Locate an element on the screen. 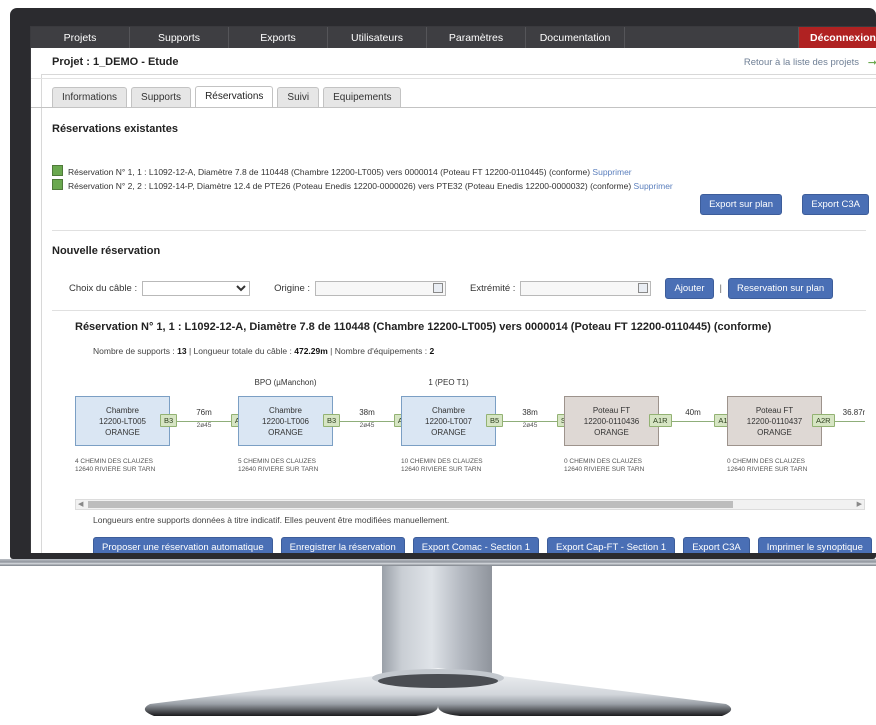  back-to-projects-link: Retour à la liste des projets is located at coordinates (801, 62).